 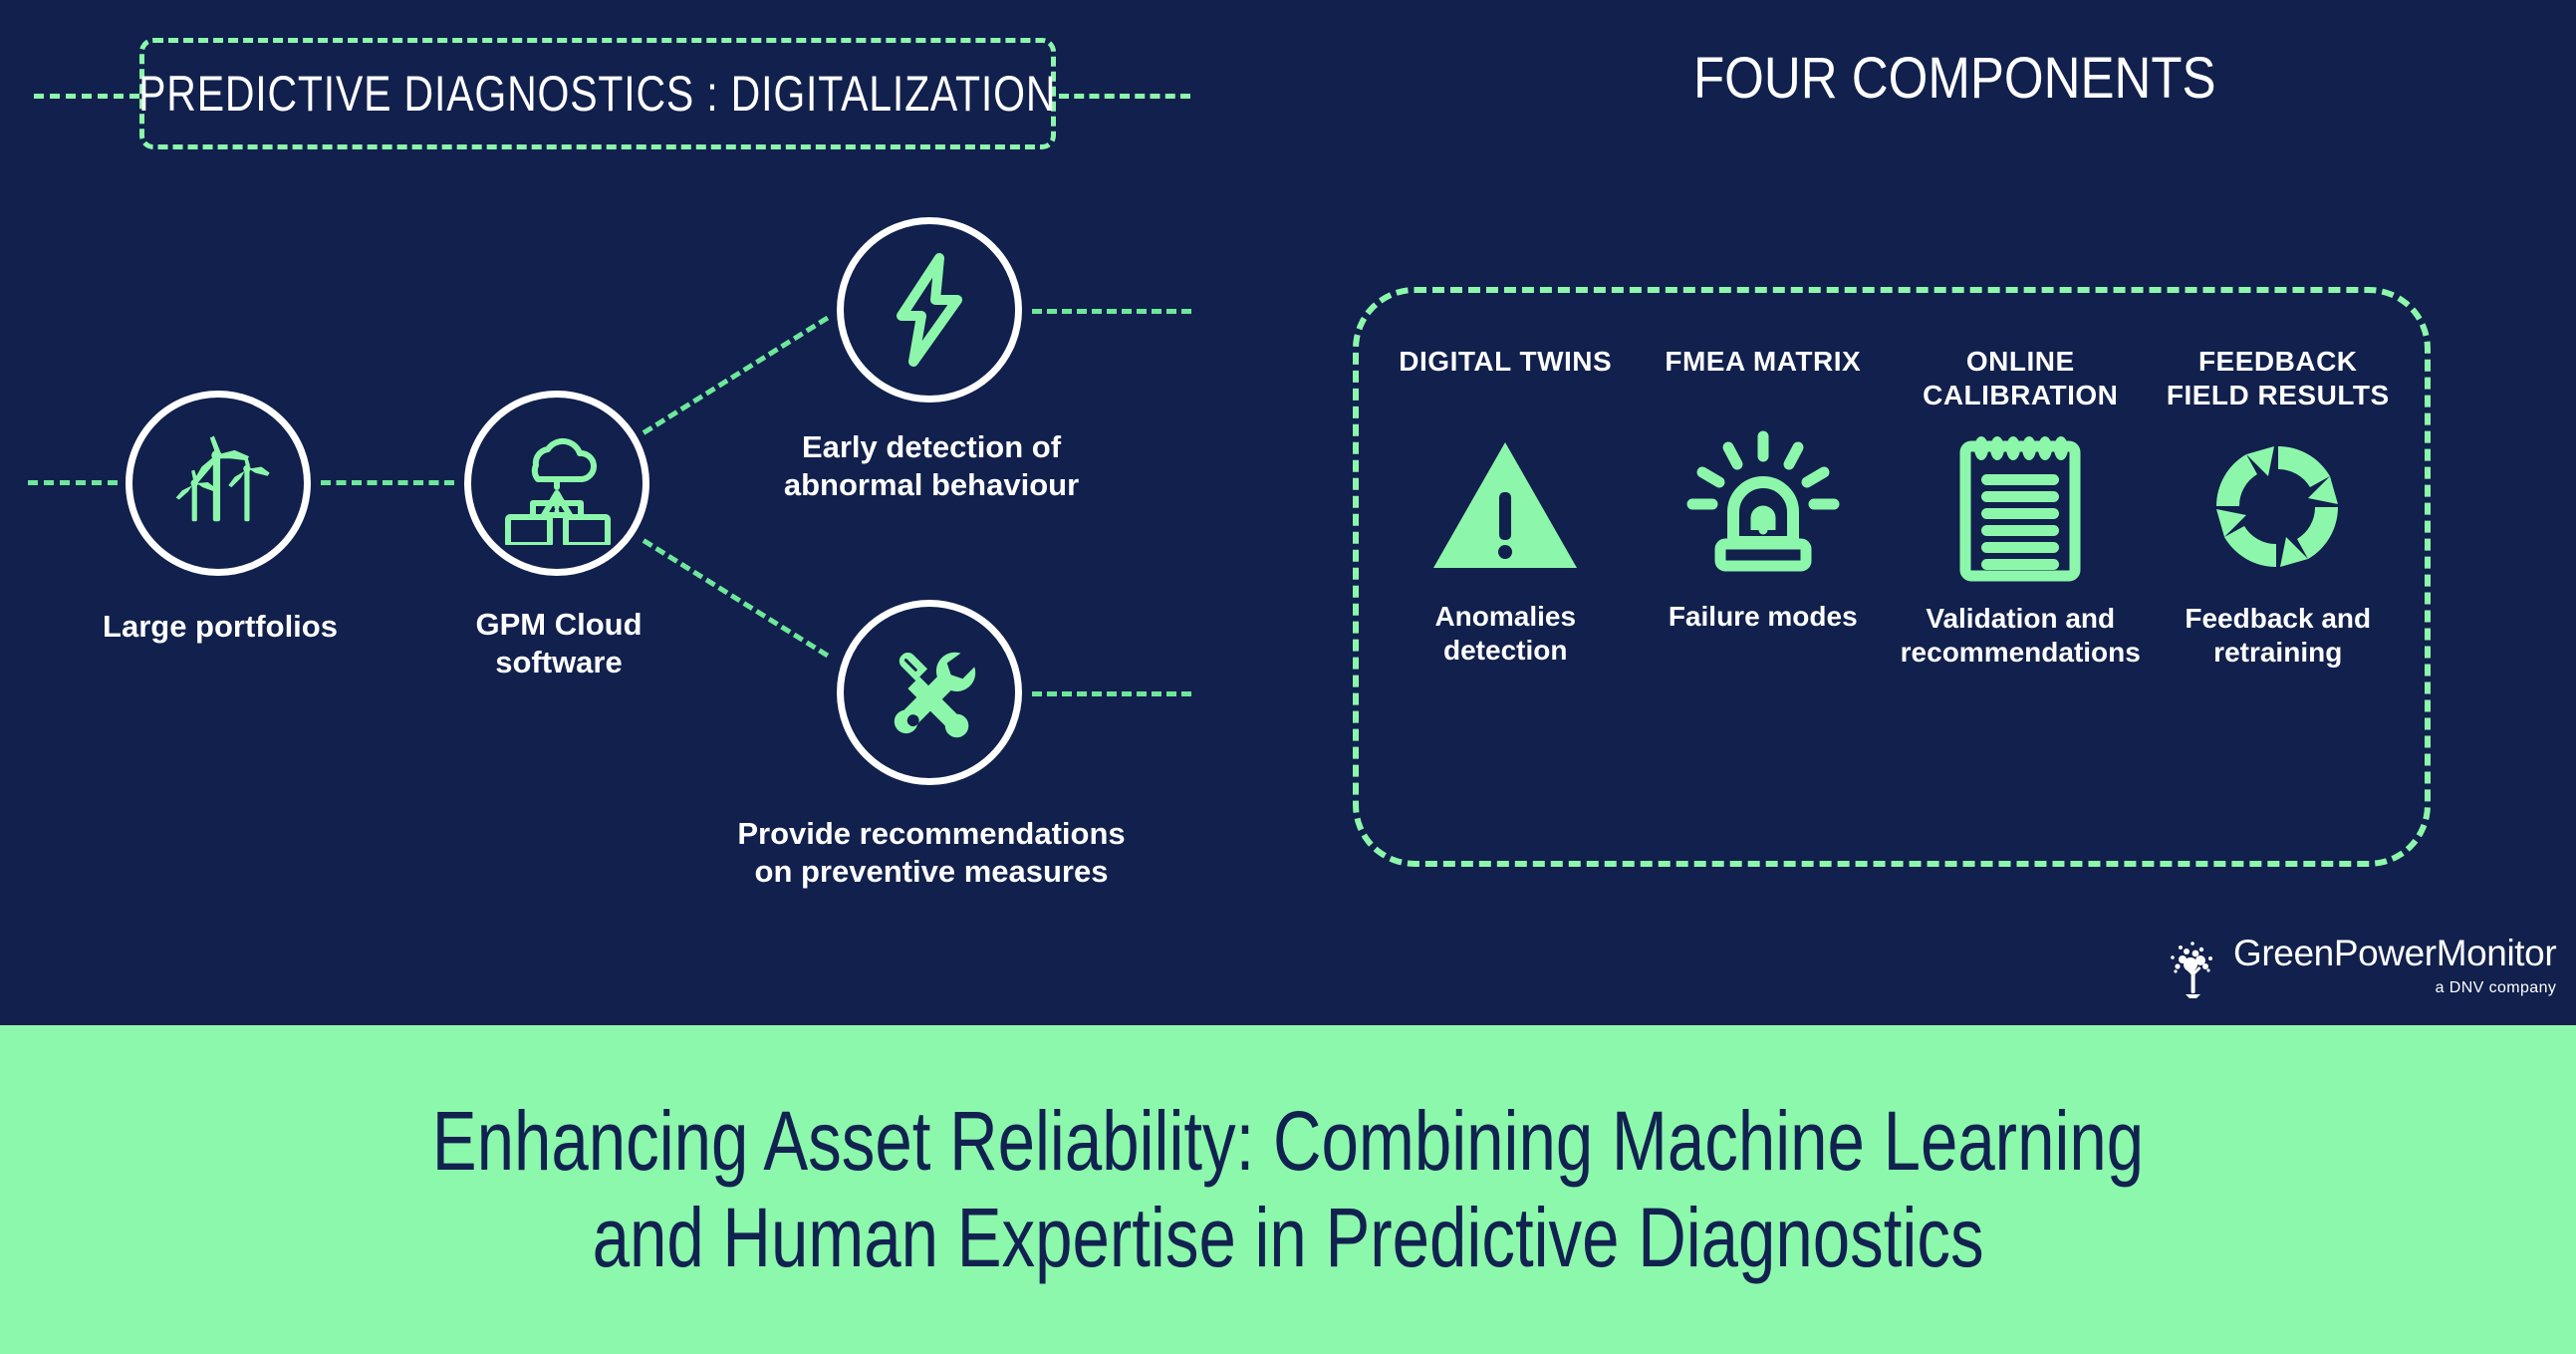 What do you see at coordinates (559, 624) in the screenshot?
I see `cloud-label-line1: GPM Cloud` at bounding box center [559, 624].